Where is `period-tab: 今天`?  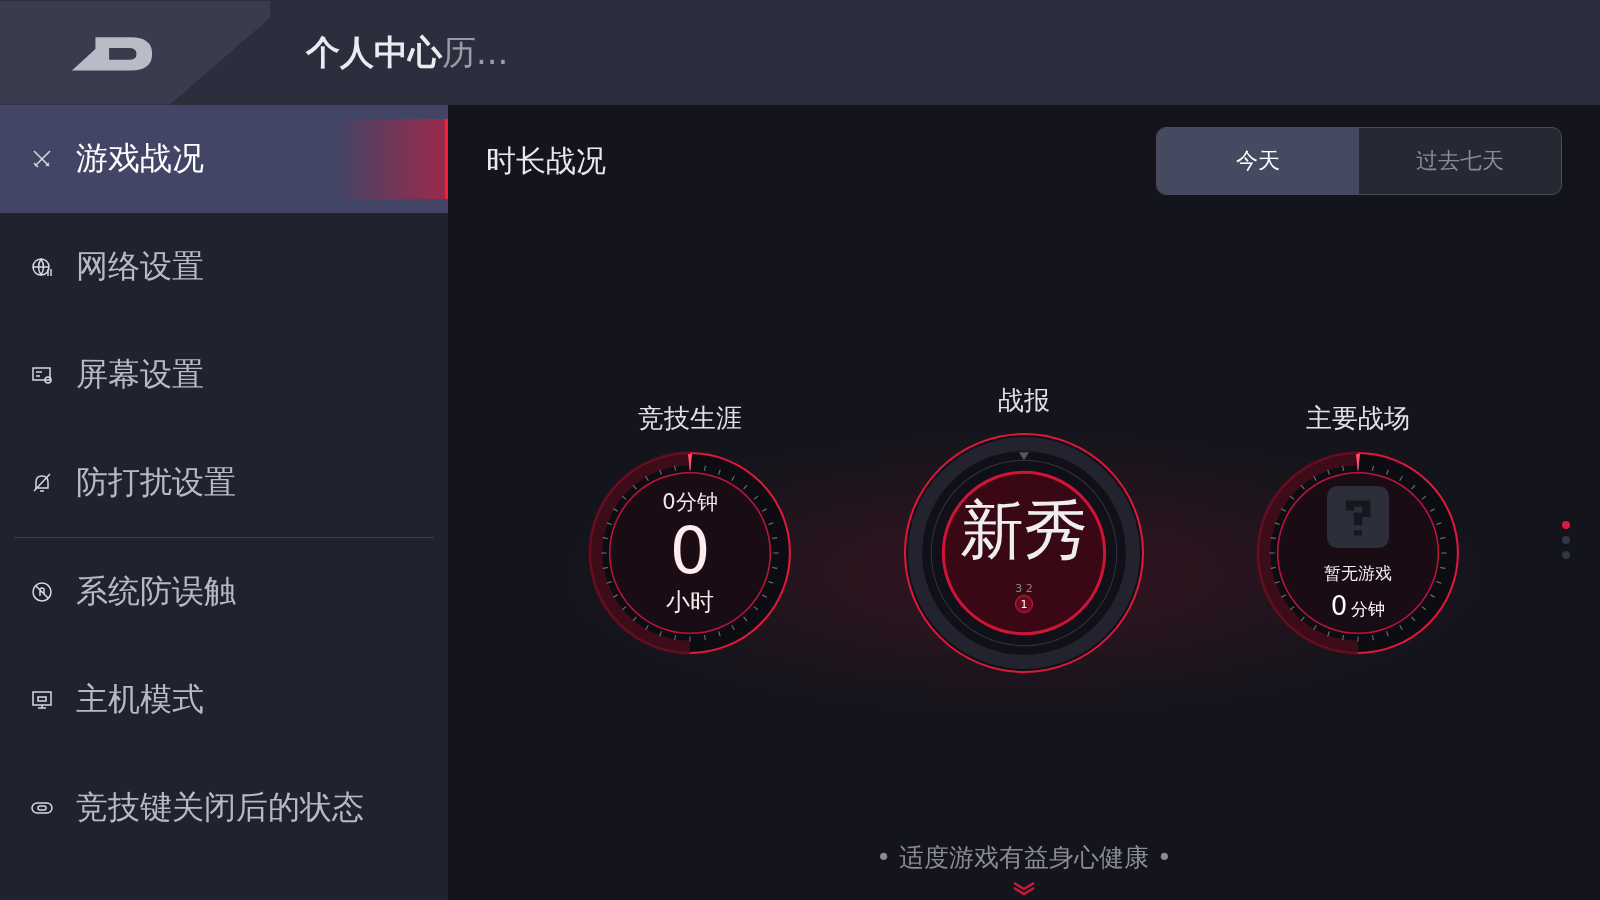 period-tab: 今天 is located at coordinates (1258, 161).